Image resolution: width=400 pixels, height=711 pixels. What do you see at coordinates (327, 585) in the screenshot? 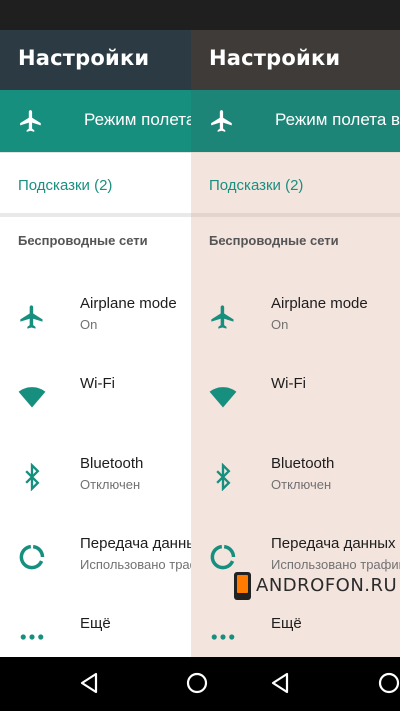
I see `watermark-text: ANDROFON.RU` at bounding box center [327, 585].